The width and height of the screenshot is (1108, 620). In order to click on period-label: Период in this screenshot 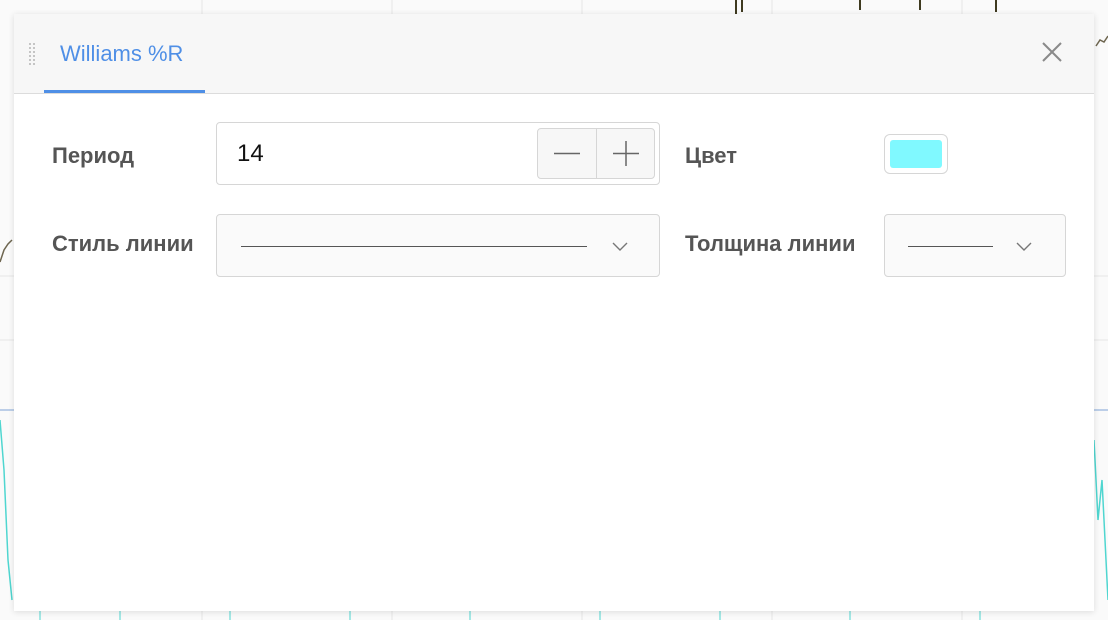, I will do `click(93, 155)`.